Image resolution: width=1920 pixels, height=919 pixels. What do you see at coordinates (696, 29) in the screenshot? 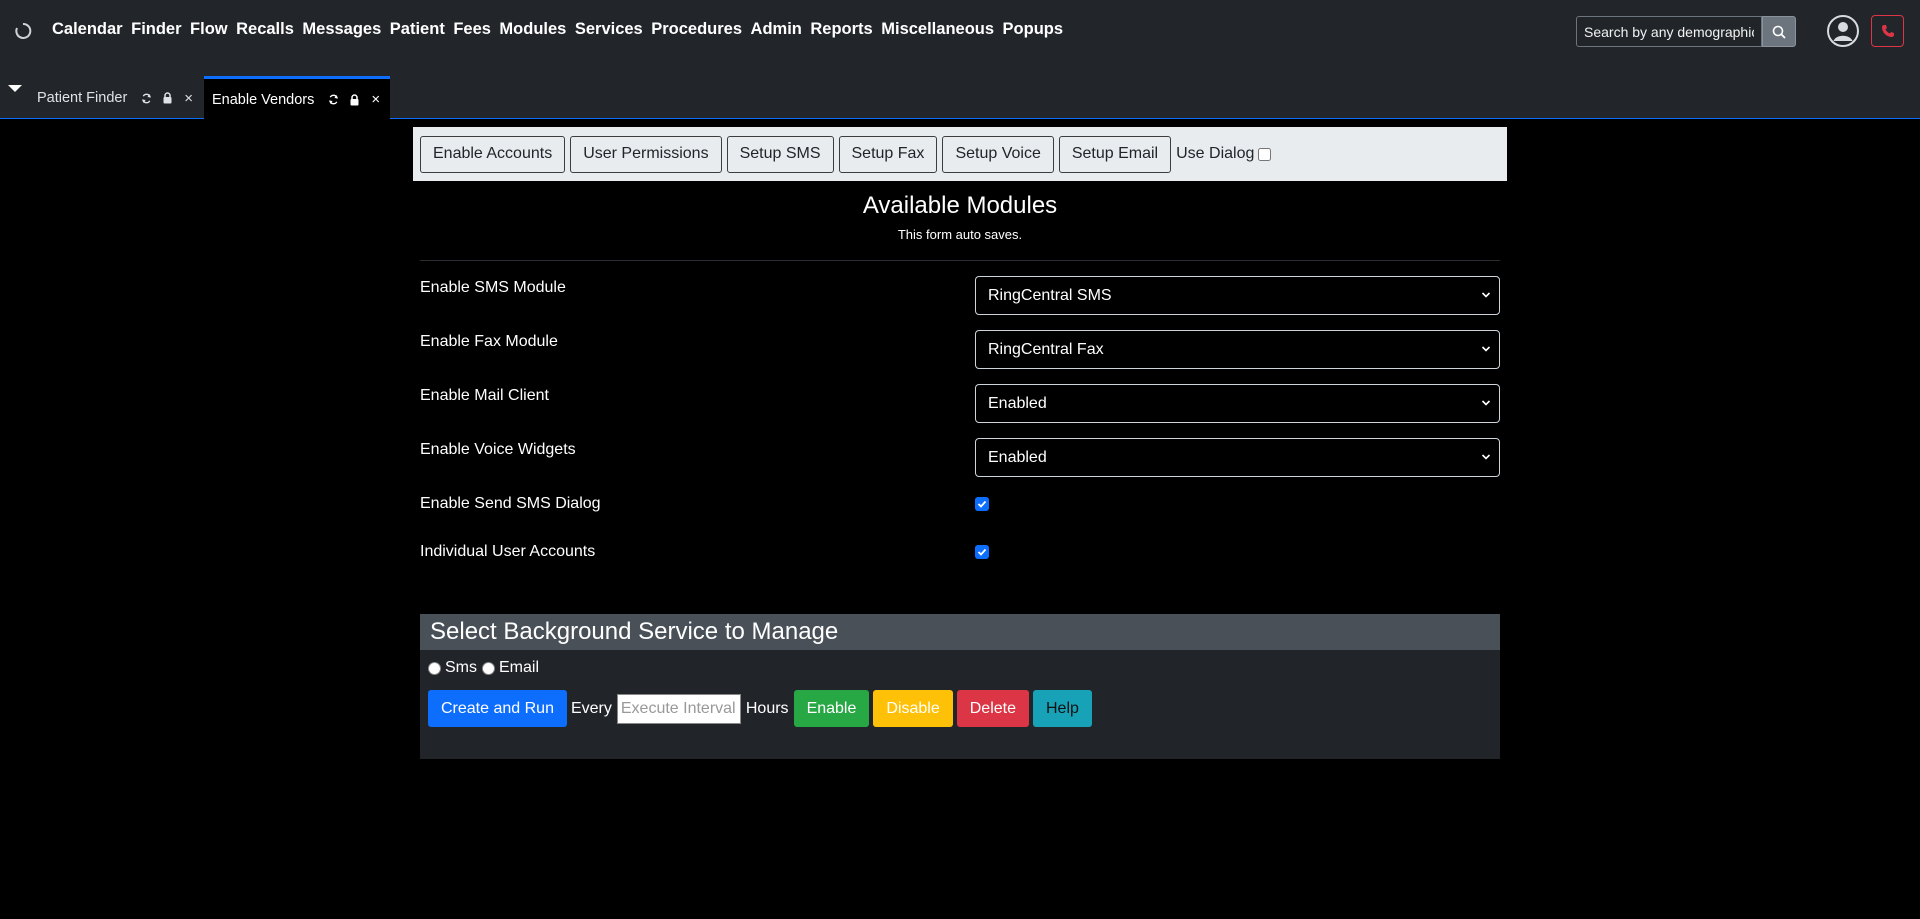
I see `menu-item-procedures: Procedures` at bounding box center [696, 29].